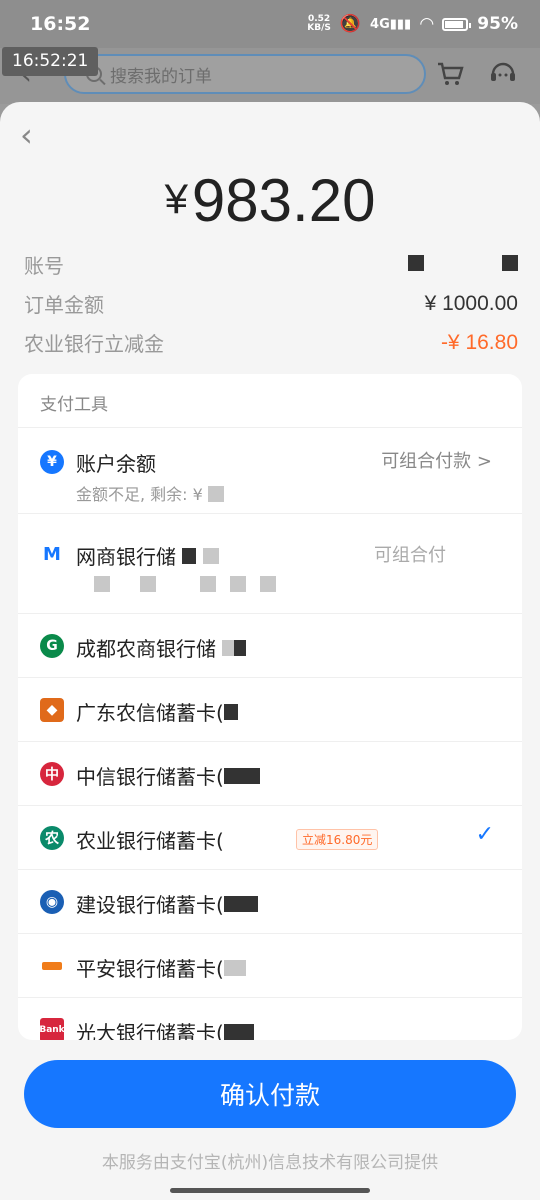 This screenshot has width=540, height=1200. Describe the element at coordinates (427, 24) in the screenshot. I see `wifi-icon: ◠` at that location.